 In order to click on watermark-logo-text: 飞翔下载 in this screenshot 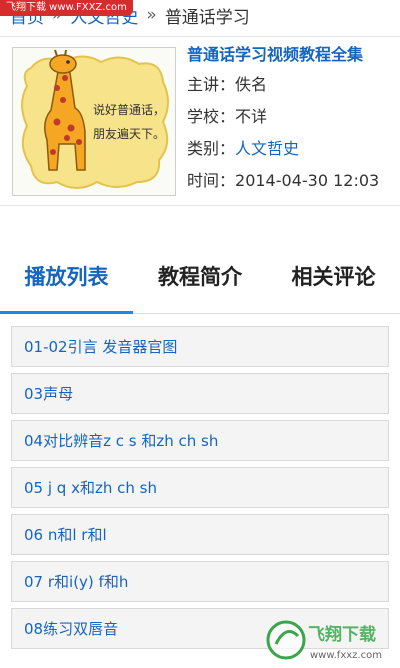, I will do `click(342, 634)`.